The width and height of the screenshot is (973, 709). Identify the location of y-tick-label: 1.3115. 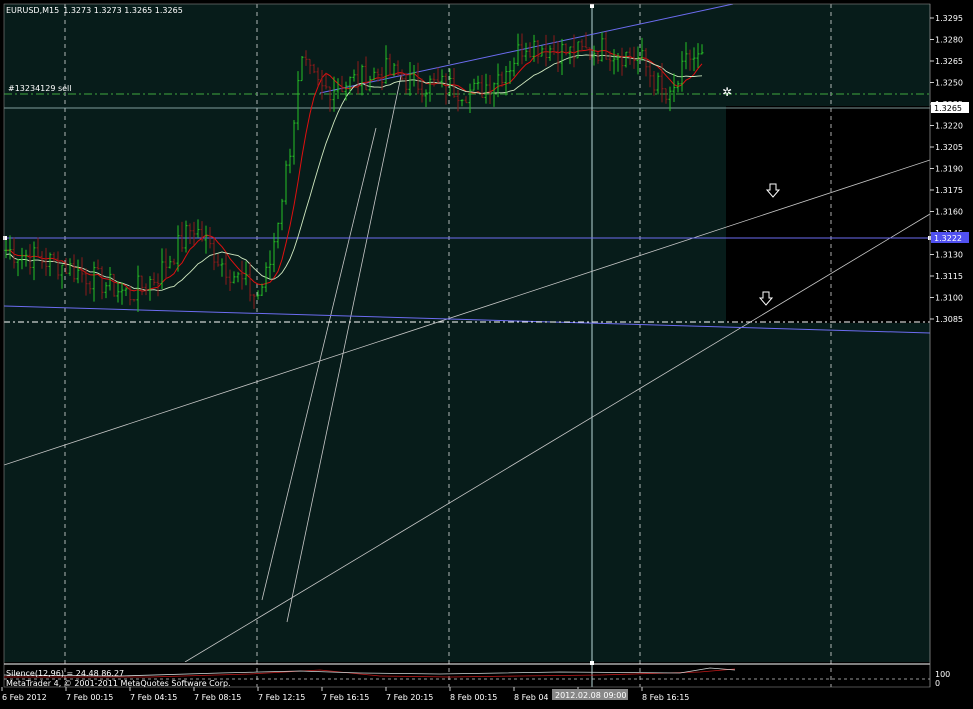
(949, 276).